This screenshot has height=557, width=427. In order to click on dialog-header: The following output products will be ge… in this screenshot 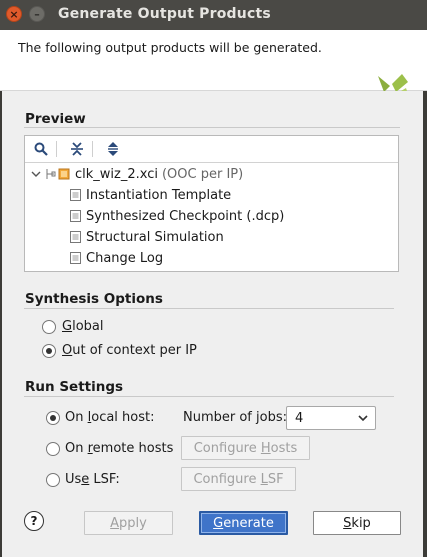, I will do `click(213, 67)`.